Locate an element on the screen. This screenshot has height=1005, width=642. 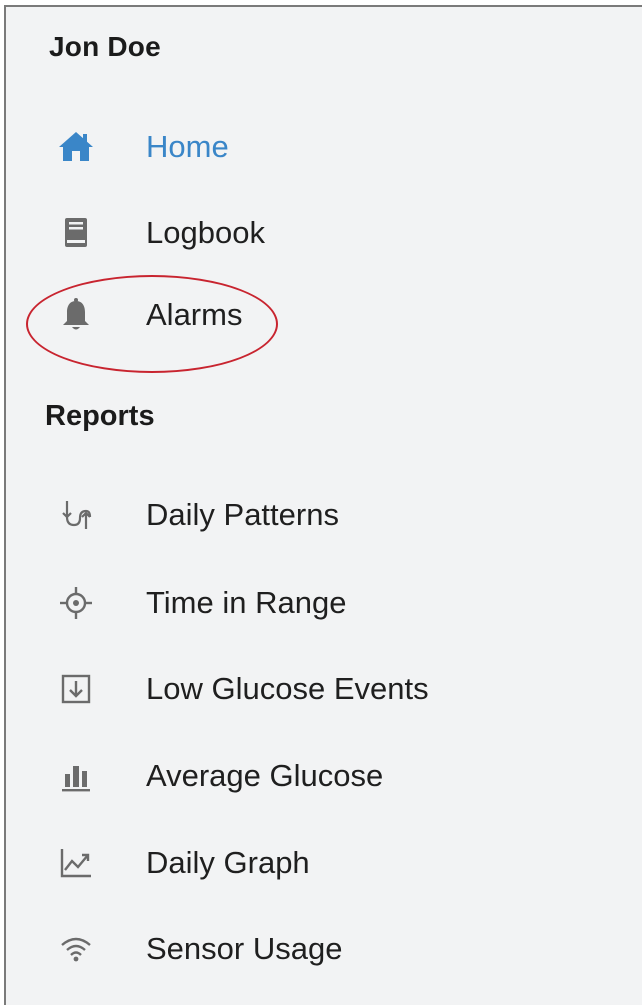
home-icon is located at coordinates (76, 147).